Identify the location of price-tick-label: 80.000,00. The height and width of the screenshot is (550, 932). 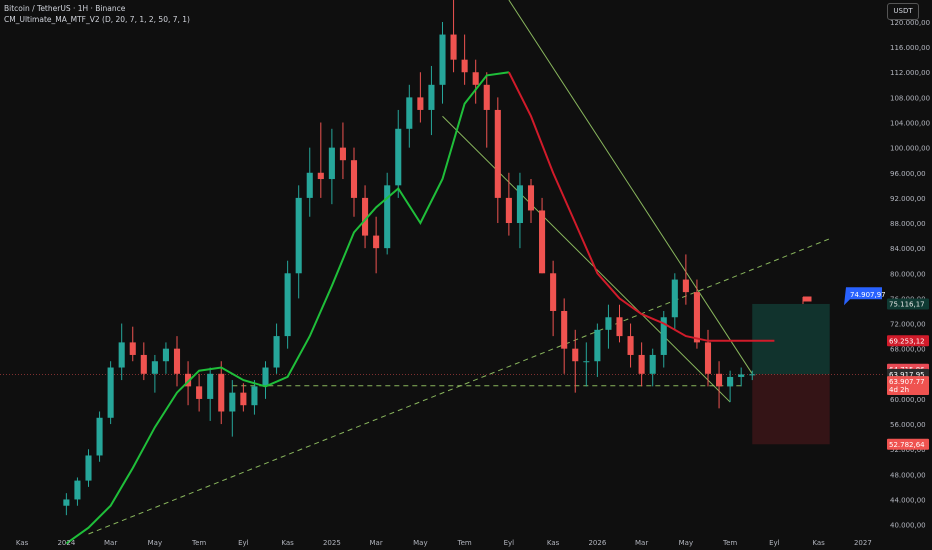
(908, 274).